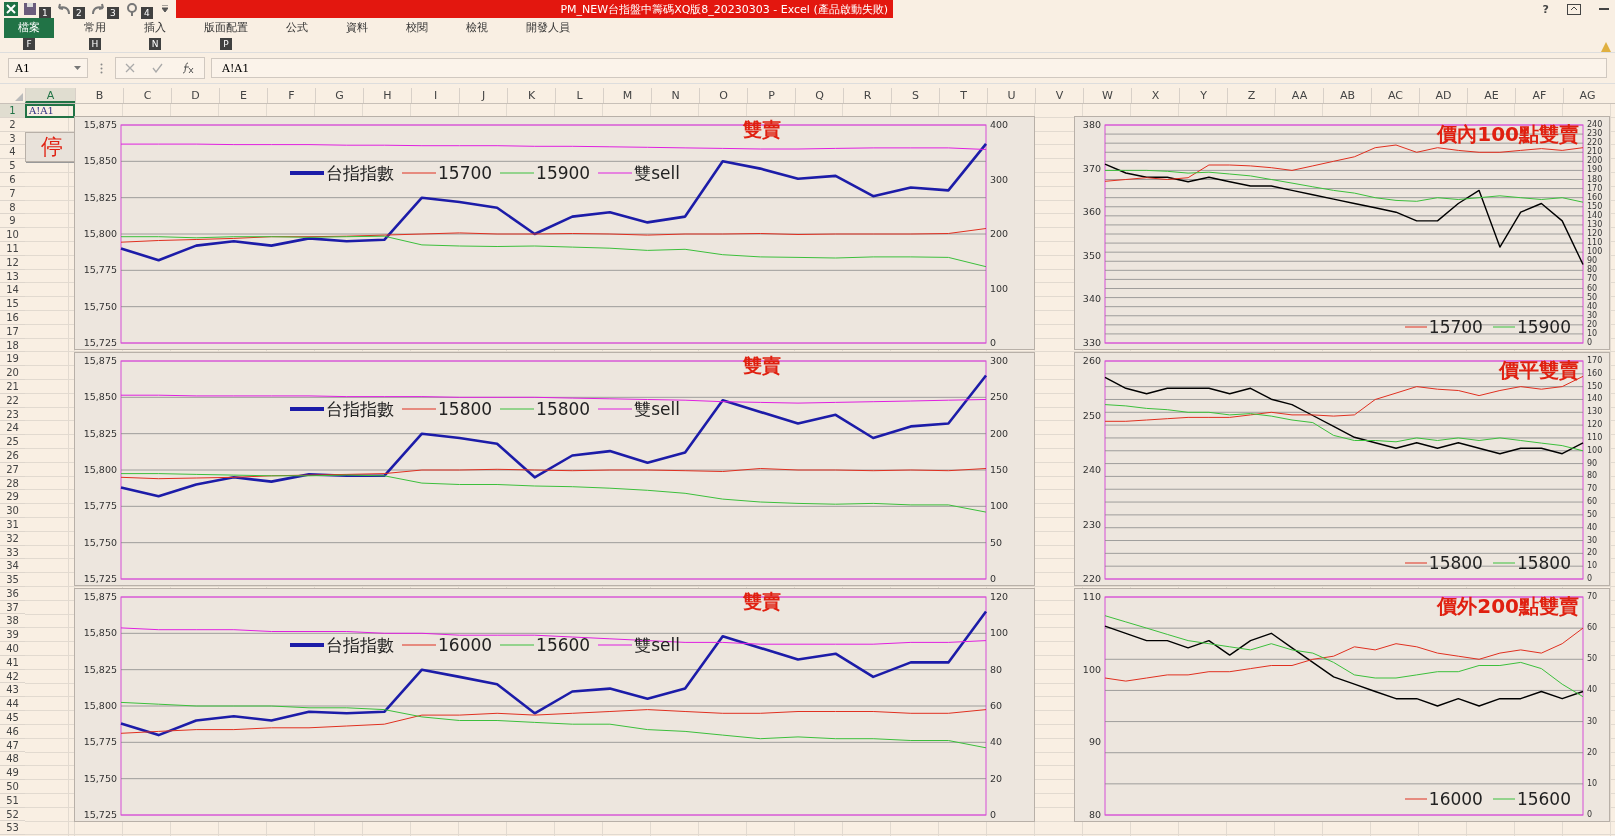  I want to click on column-header: J, so click(483, 95).